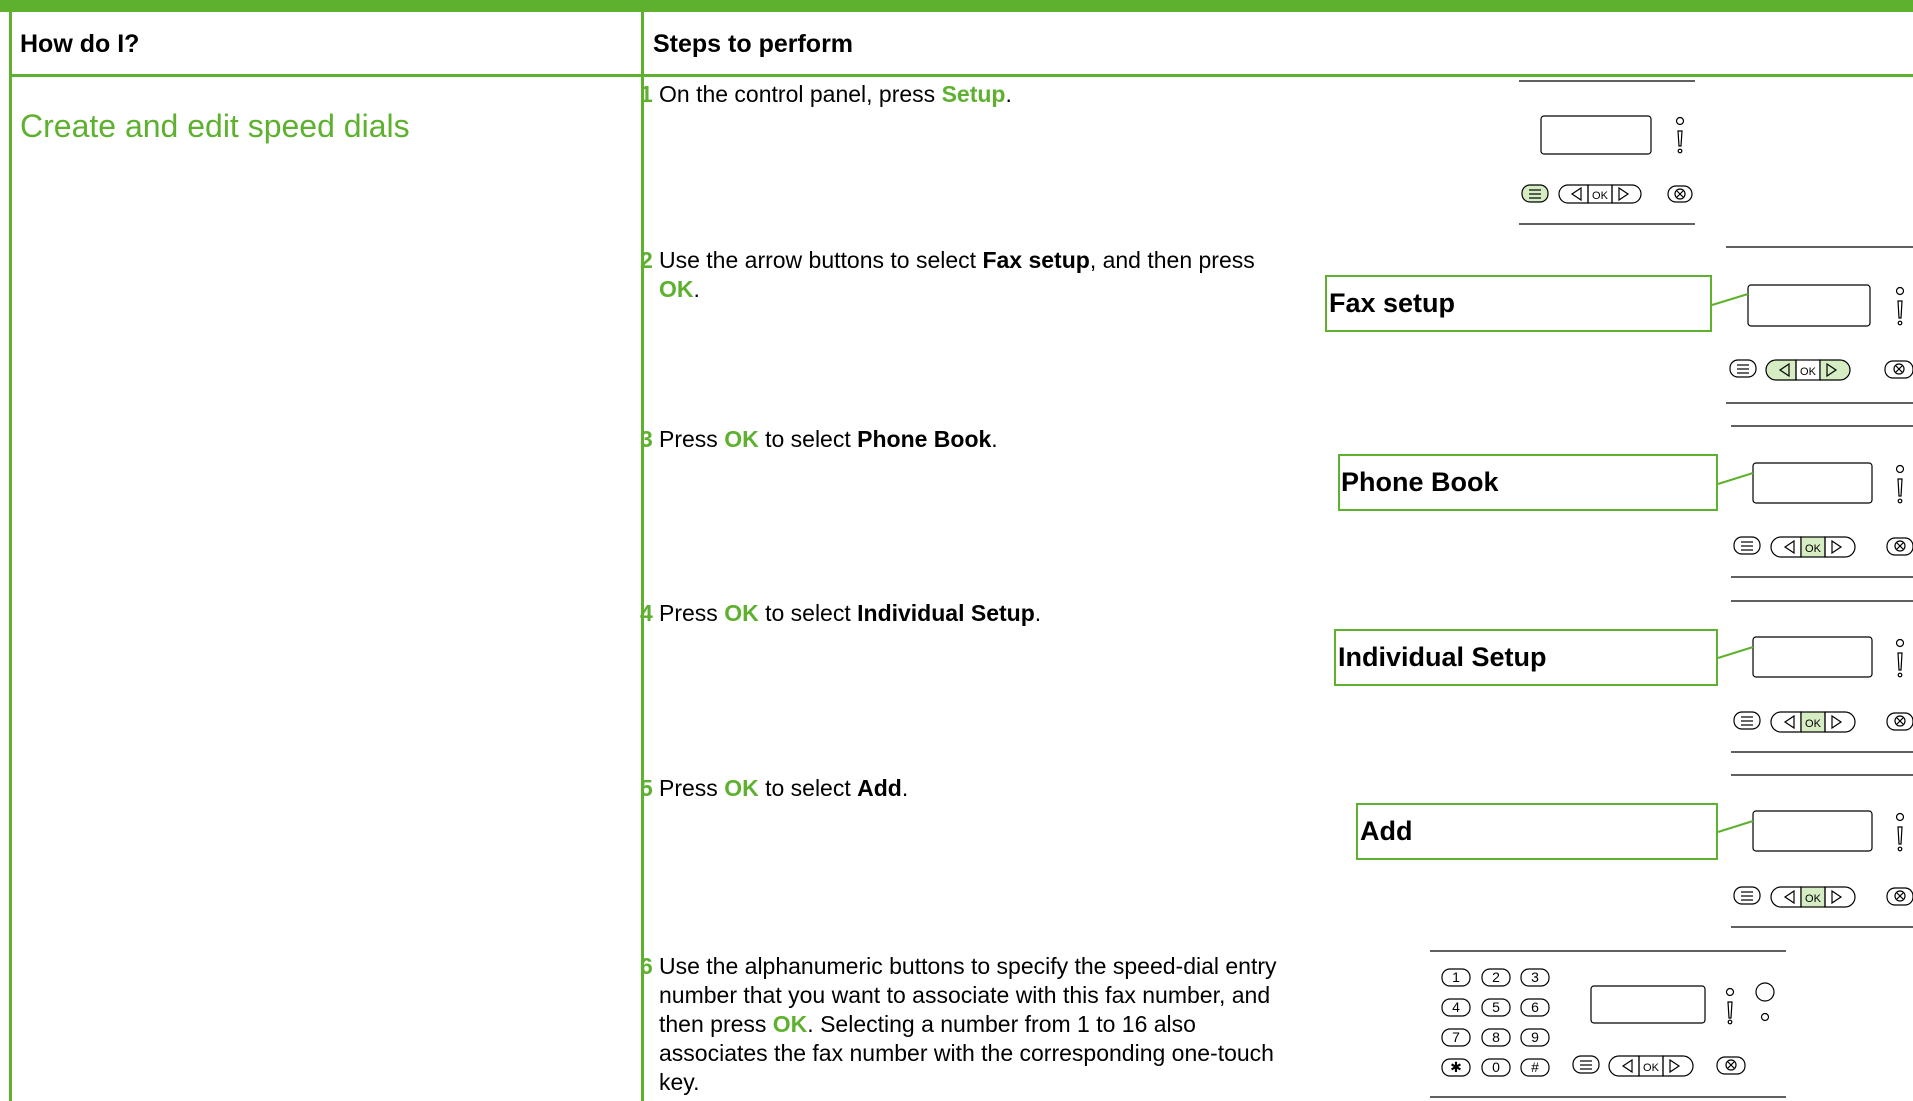  What do you see at coordinates (1456, 1007) in the screenshot?
I see `key-4-label: 4` at bounding box center [1456, 1007].